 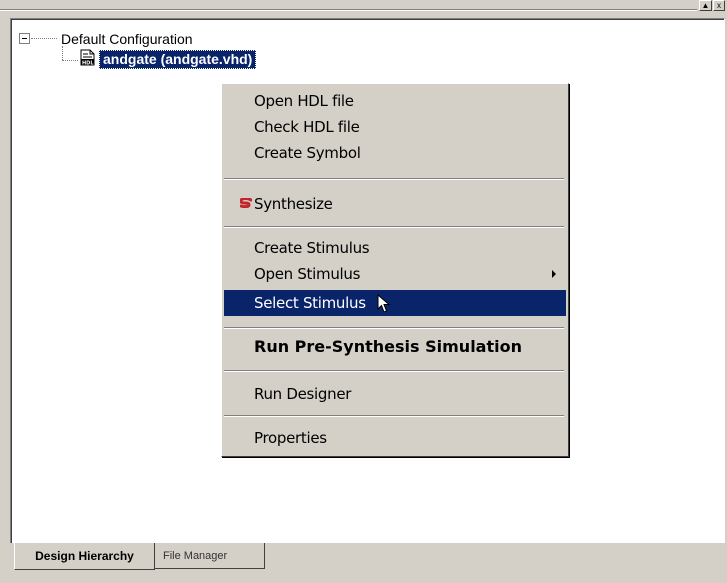 What do you see at coordinates (363, 563) in the screenshot?
I see `panel-tab-bar: Design Hierarchy File Manager` at bounding box center [363, 563].